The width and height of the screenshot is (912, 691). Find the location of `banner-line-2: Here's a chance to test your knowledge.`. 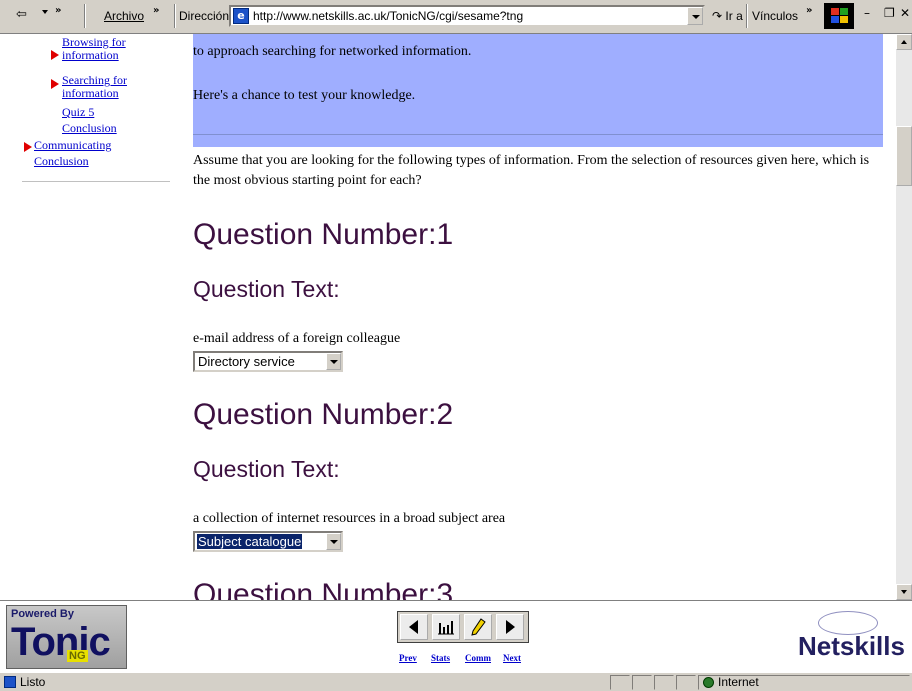

banner-line-2: Here's a chance to test your knowledge. is located at coordinates (304, 95).